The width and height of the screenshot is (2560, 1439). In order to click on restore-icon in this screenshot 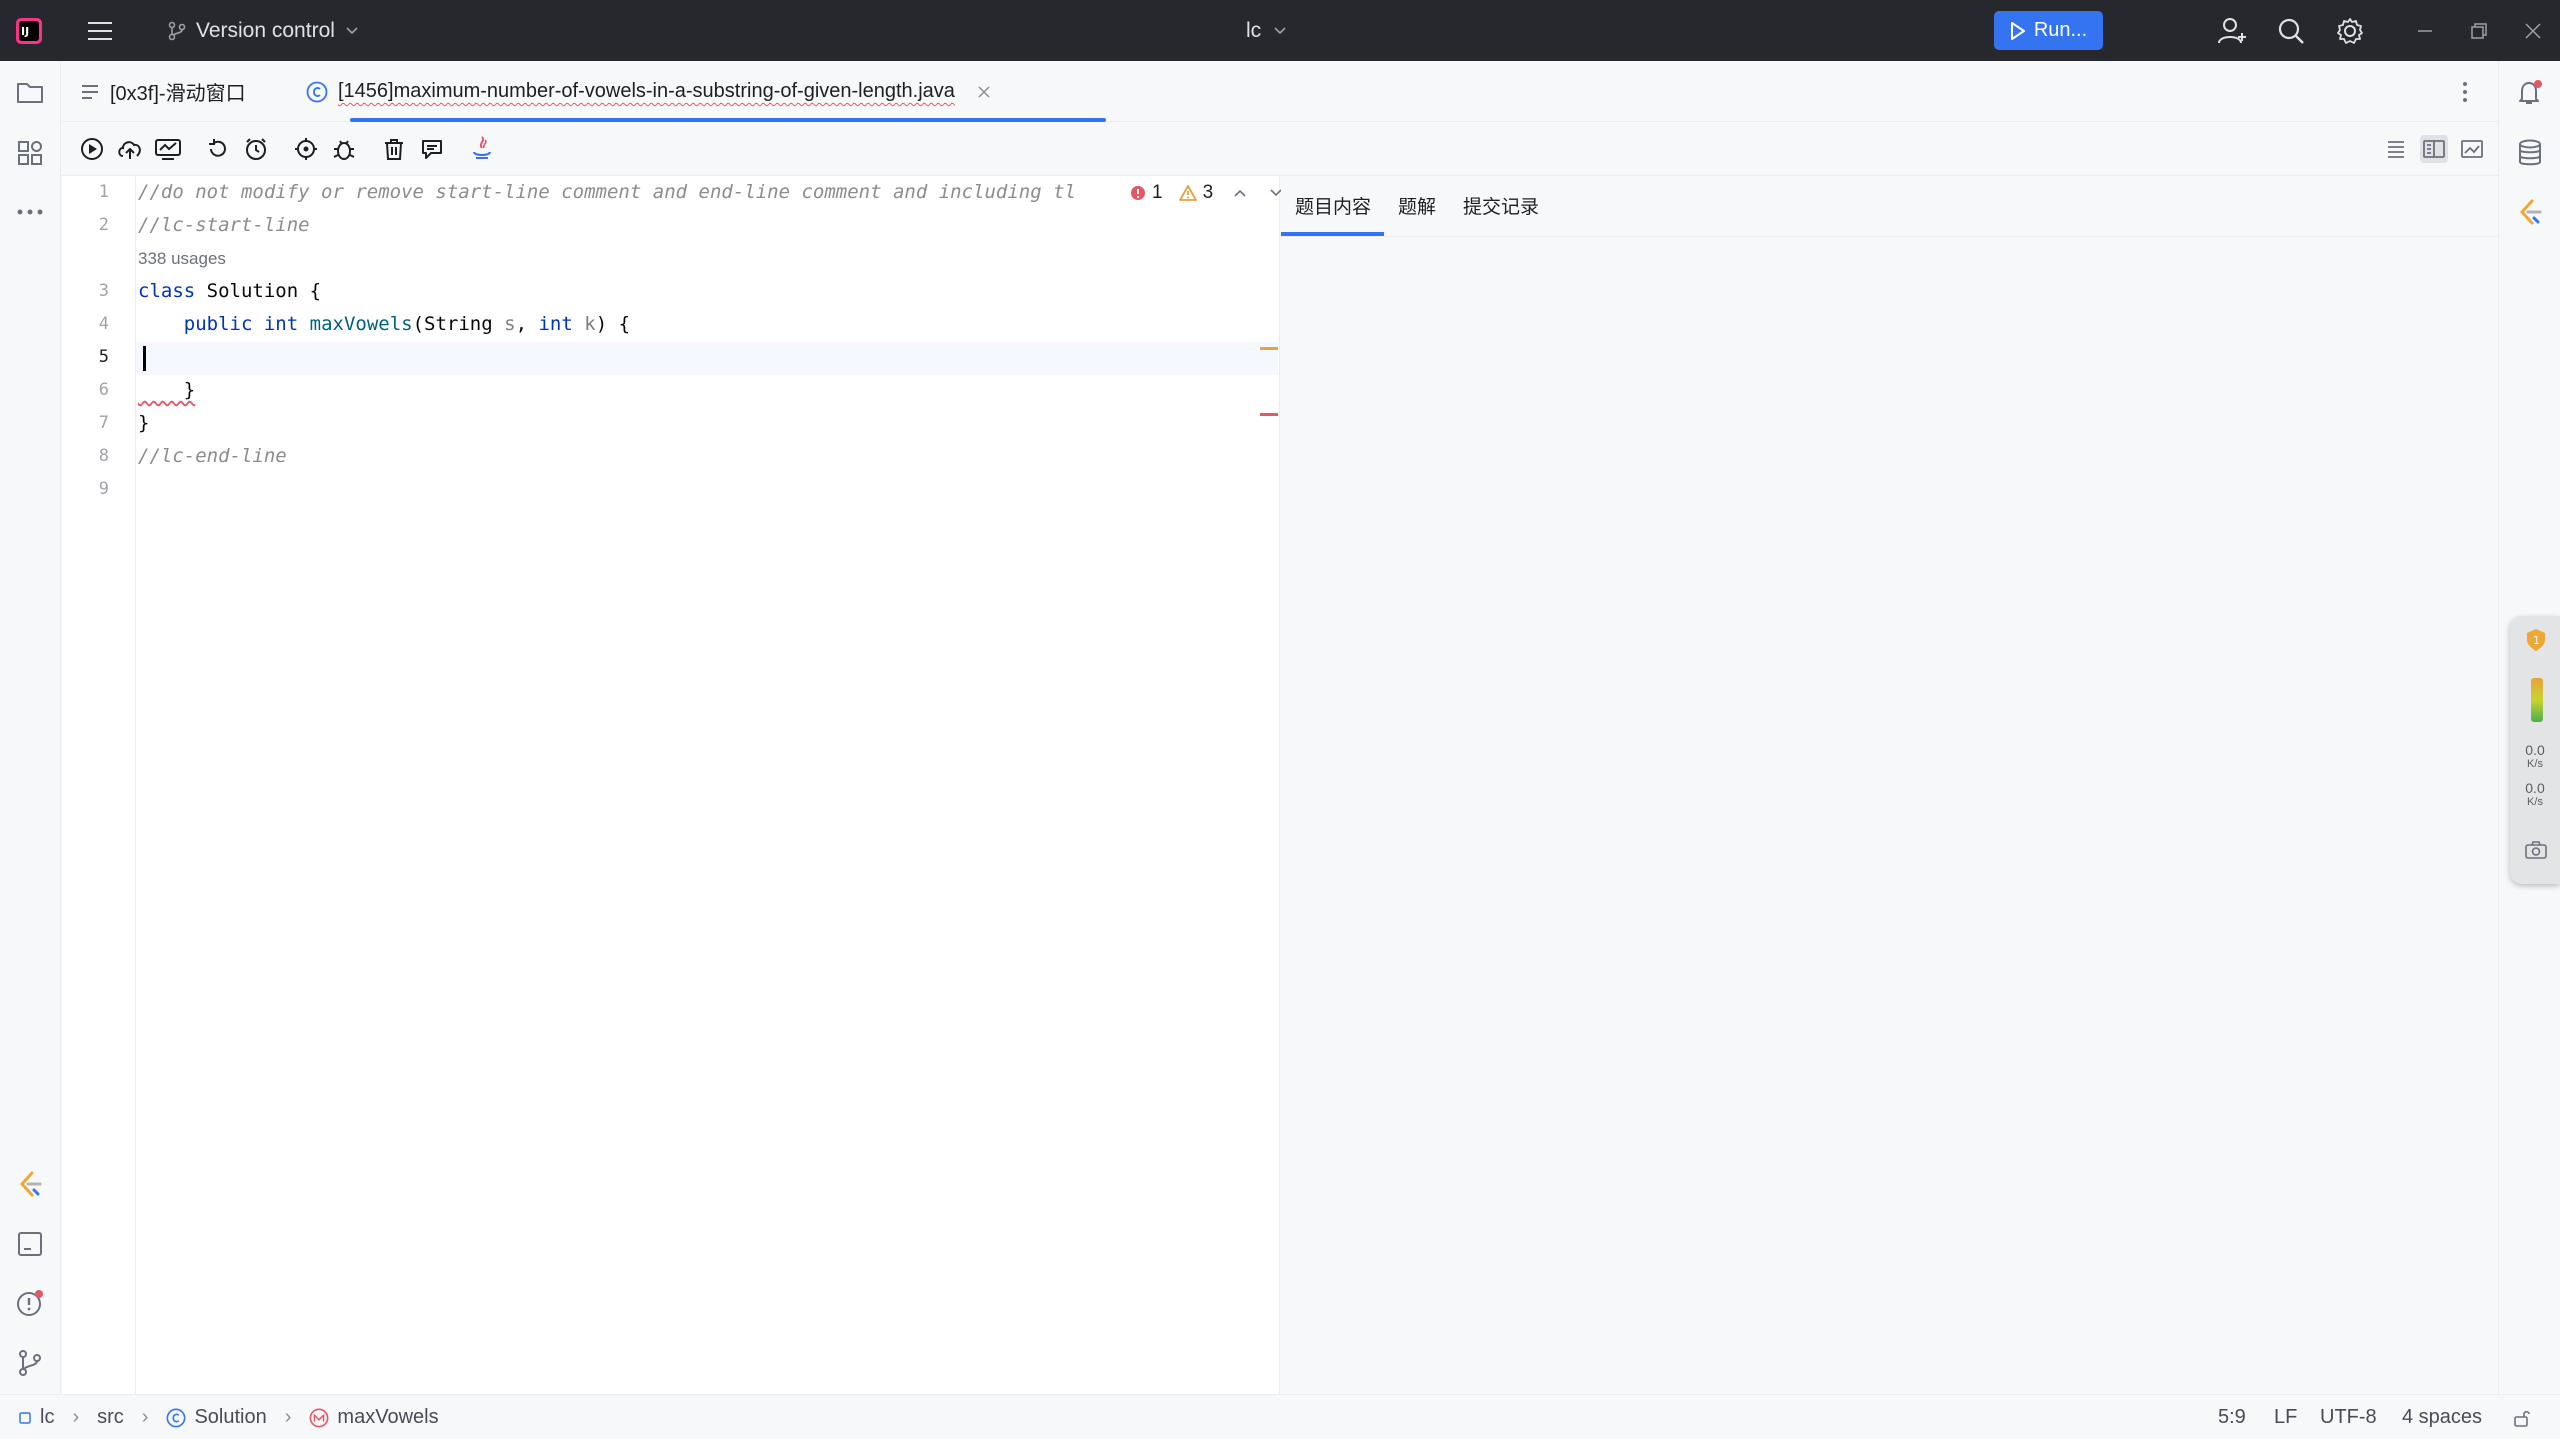, I will do `click(2479, 30)`.